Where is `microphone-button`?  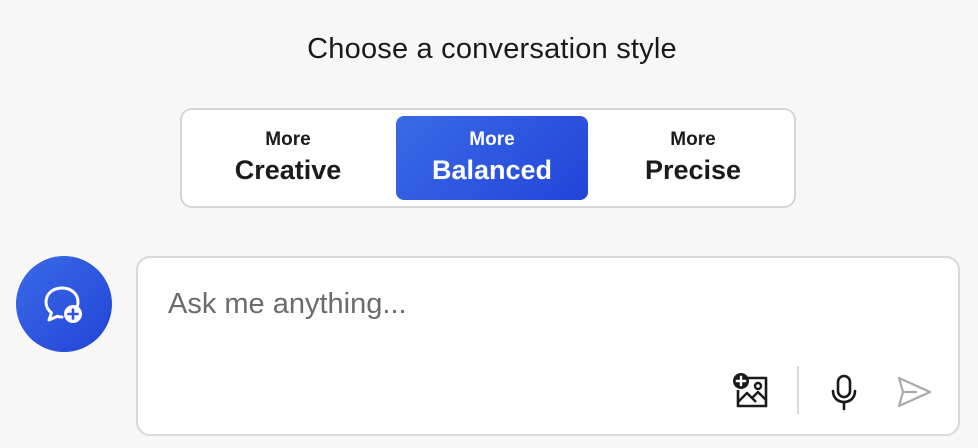
microphone-button is located at coordinates (844, 392).